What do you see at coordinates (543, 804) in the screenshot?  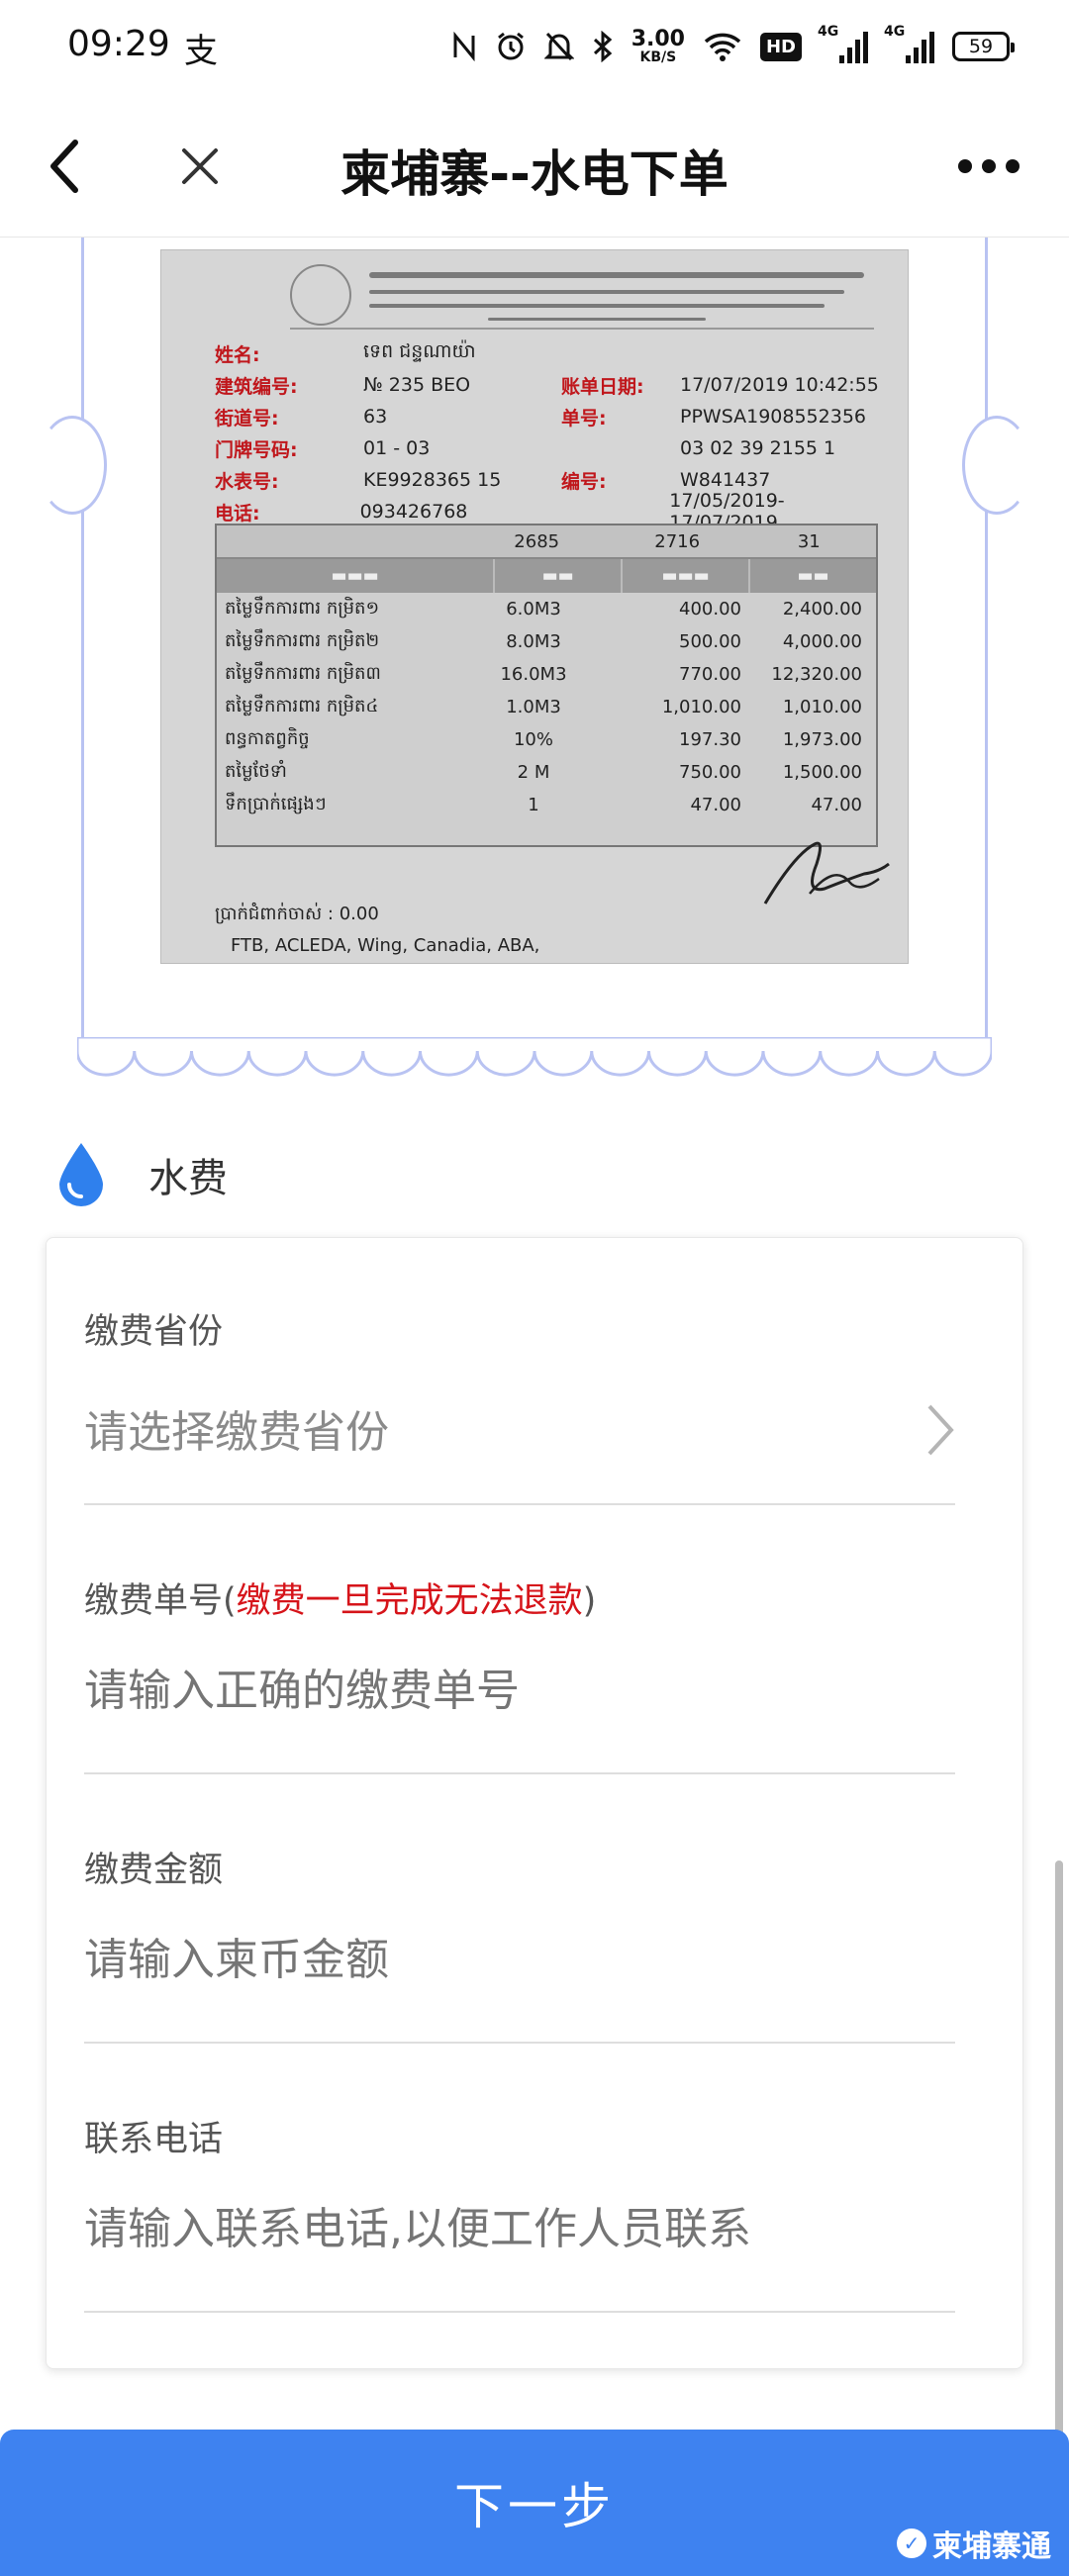 I see `bill-table-row: ទឹកប្រាក់ផ្សេងៗ 1 47.00 47.00` at bounding box center [543, 804].